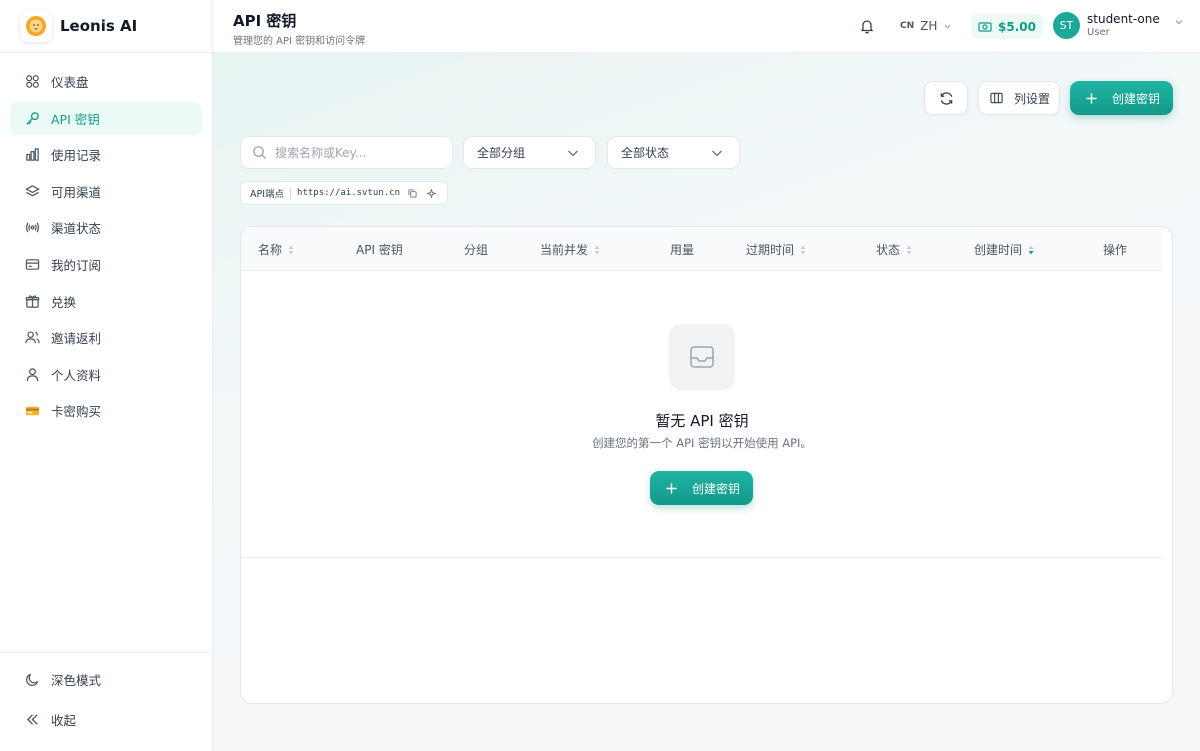  I want to click on balance-badge: $5.00, so click(1007, 26).